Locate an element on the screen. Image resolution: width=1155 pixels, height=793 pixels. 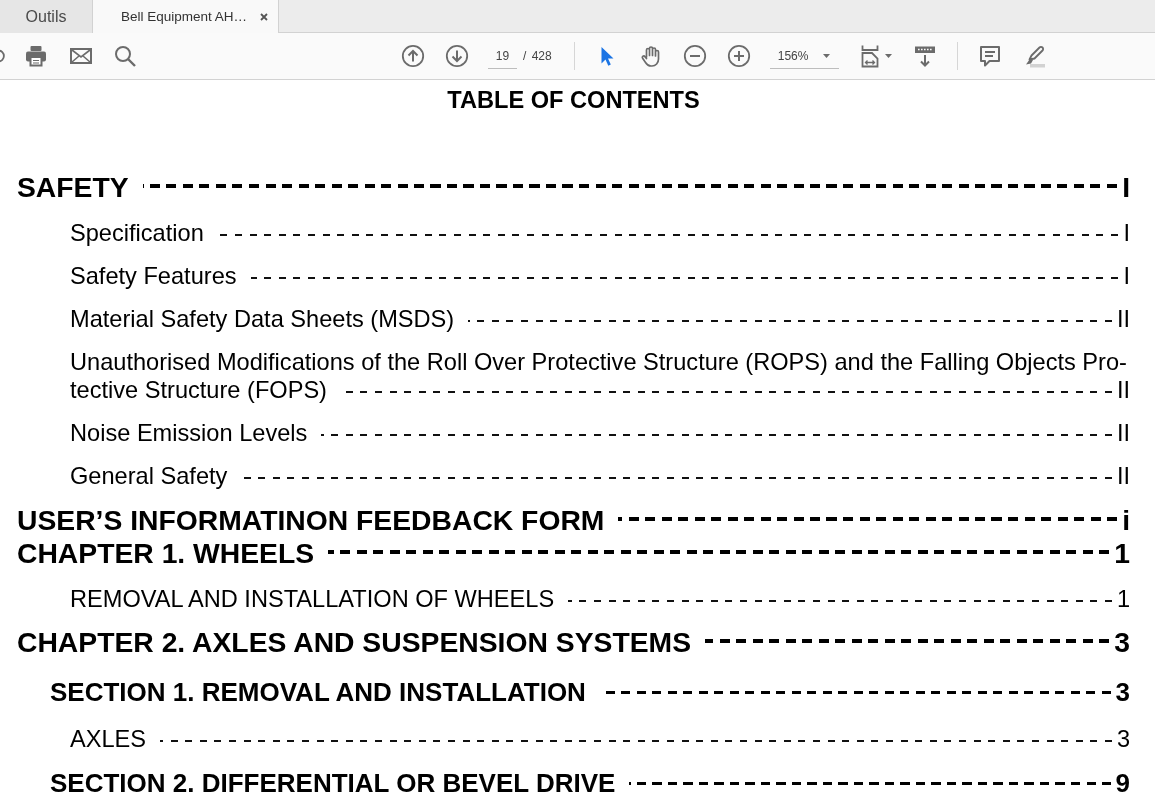
page-number: 9 is located at coordinates (1122, 780).